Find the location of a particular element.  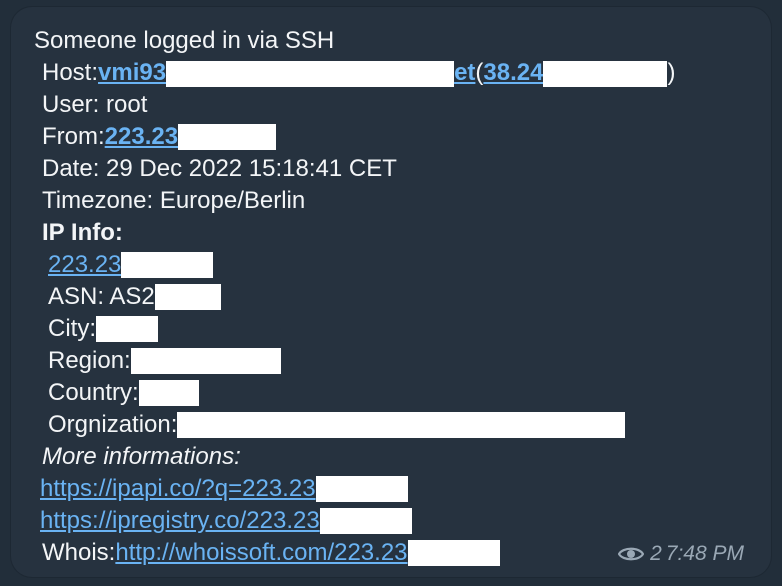

host-link: vmi93 et is located at coordinates (286, 73).